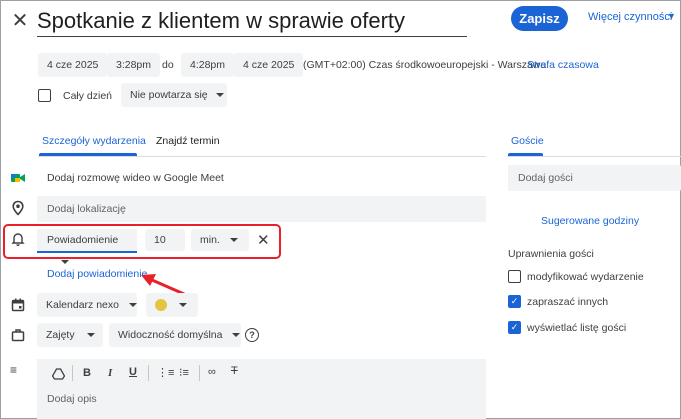 This screenshot has height=419, width=681. Describe the element at coordinates (563, 65) in the screenshot. I see `timezone-link: Strefa czasowa` at that location.